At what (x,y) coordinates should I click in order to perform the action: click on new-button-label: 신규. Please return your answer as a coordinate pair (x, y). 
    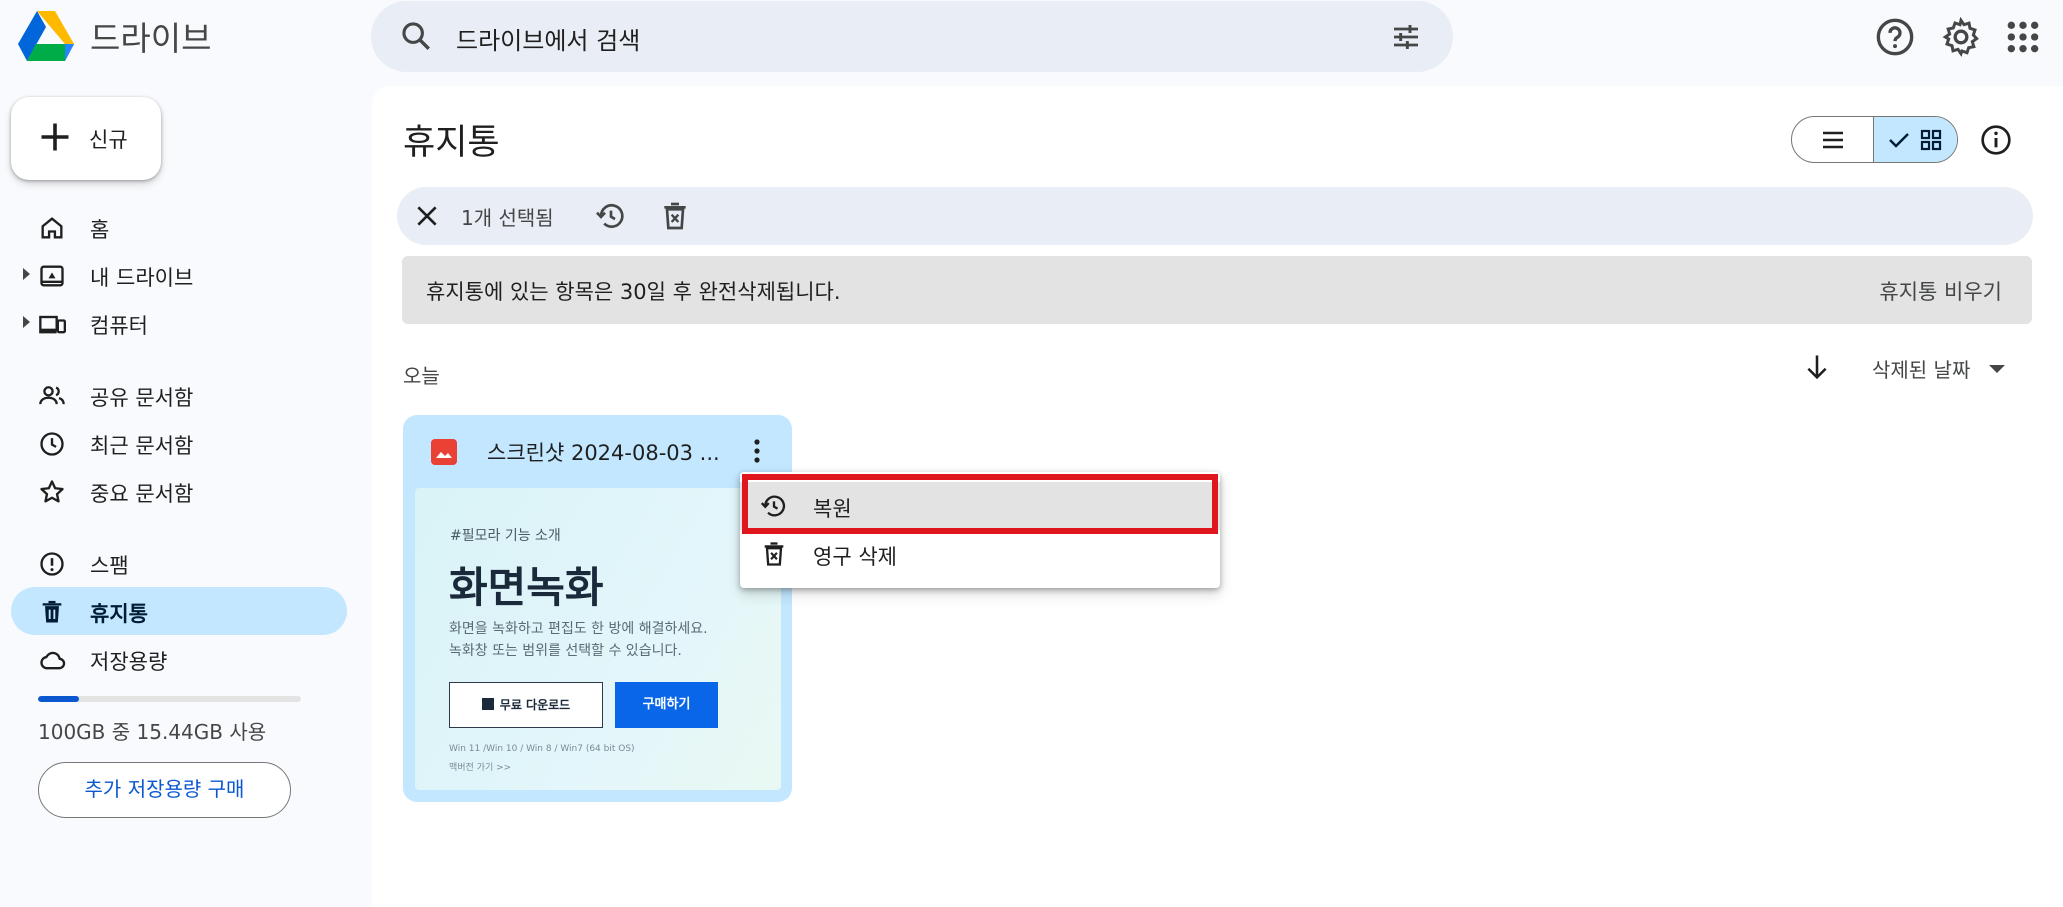
    Looking at the image, I should click on (108, 140).